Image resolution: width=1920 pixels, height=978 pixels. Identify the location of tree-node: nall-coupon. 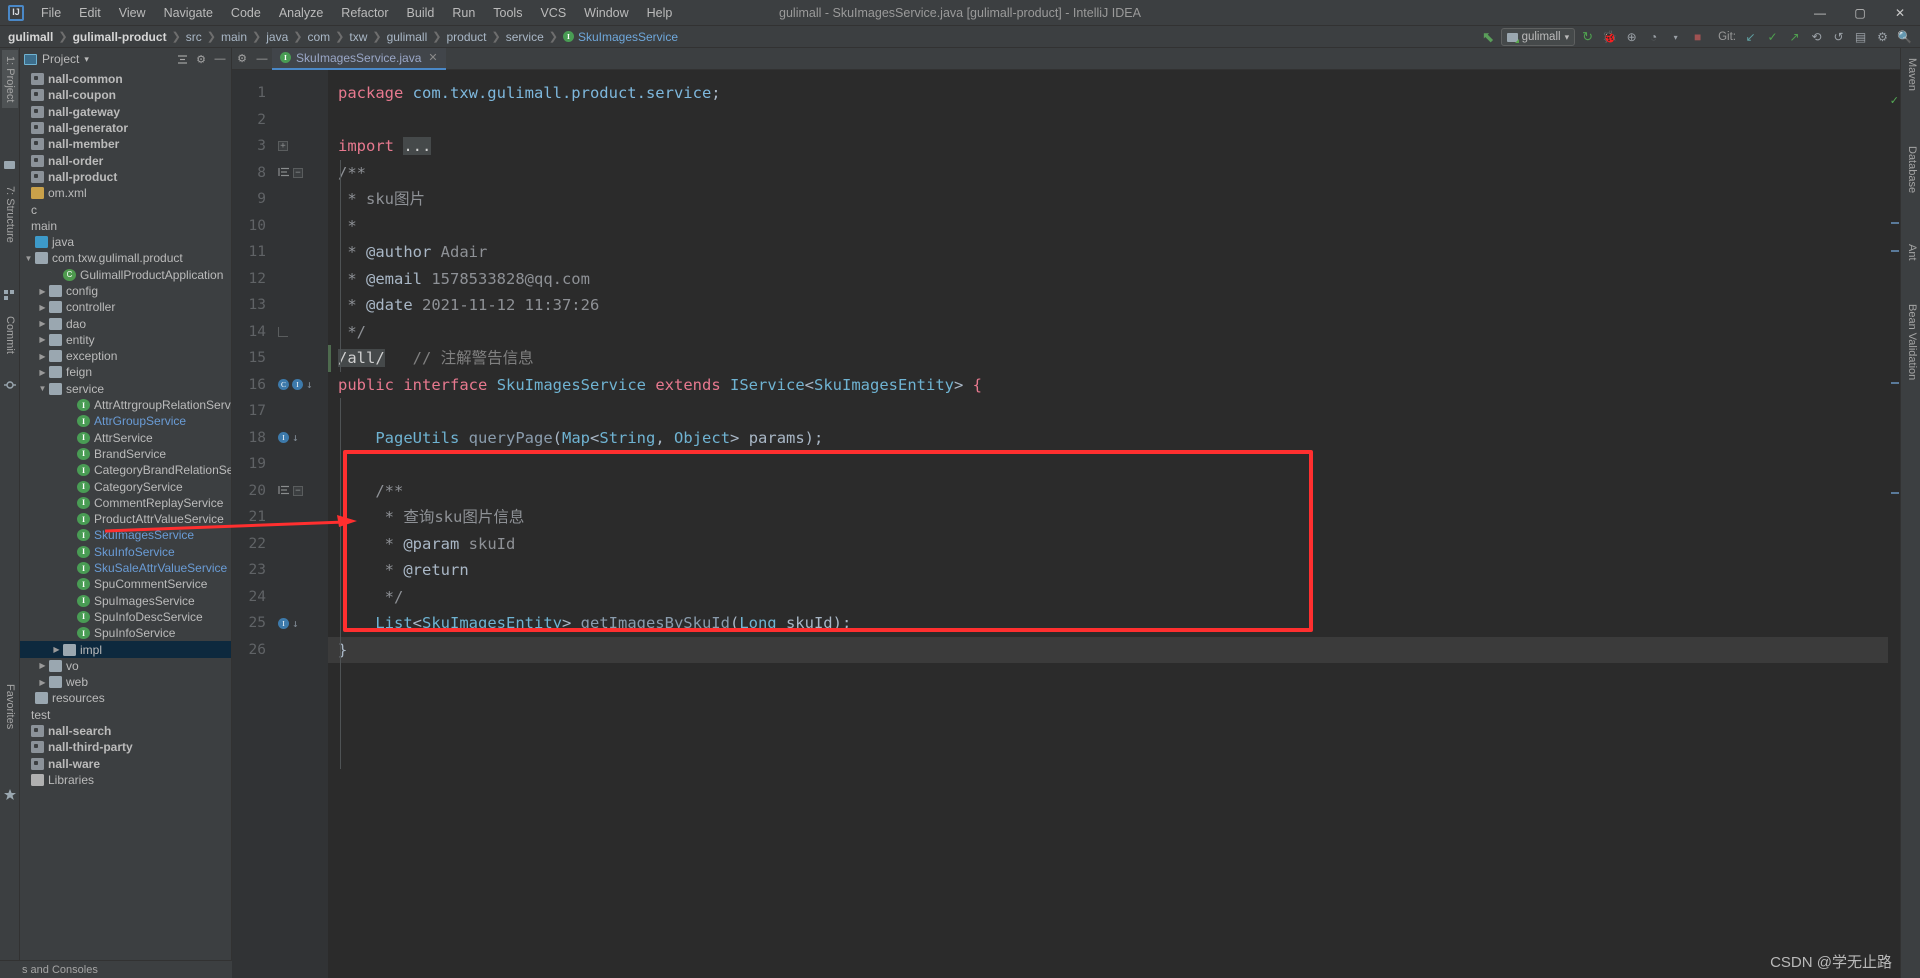
(125, 95).